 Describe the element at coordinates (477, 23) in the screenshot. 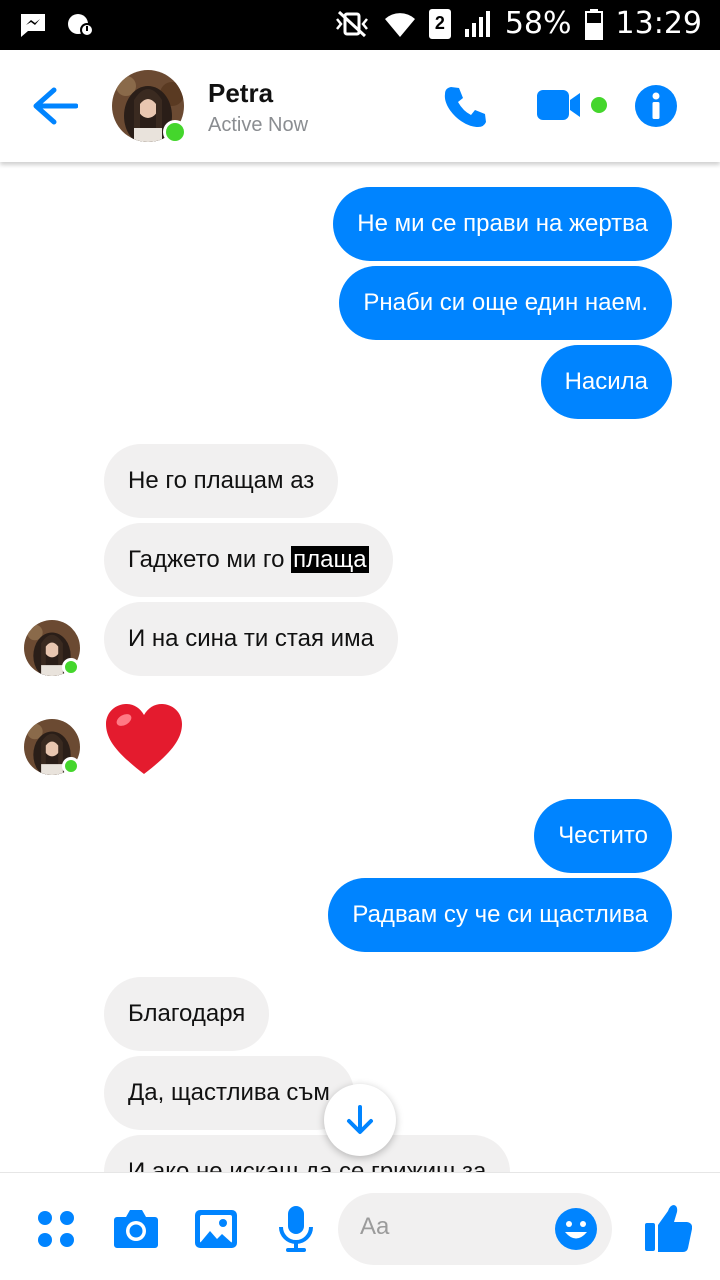

I see `signal-icon` at that location.